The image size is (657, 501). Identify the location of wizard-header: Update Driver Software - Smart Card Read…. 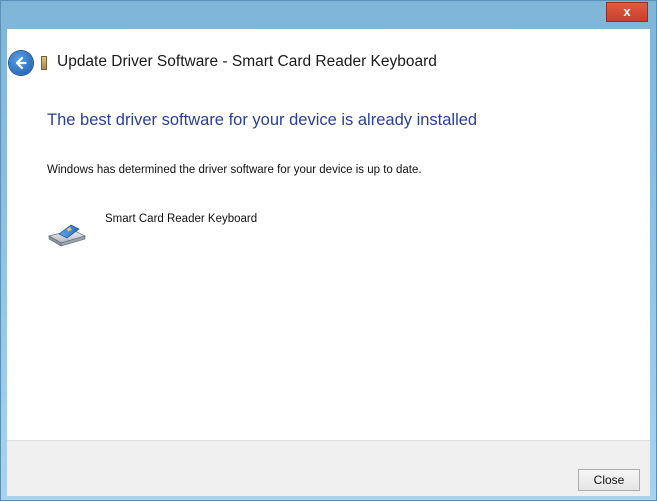
(328, 64).